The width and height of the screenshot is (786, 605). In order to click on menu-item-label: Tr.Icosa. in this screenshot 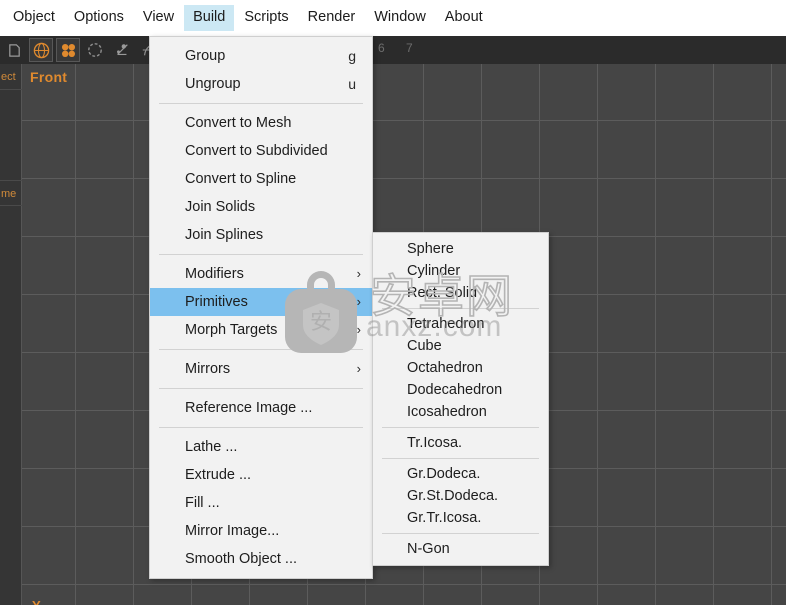, I will do `click(435, 443)`.